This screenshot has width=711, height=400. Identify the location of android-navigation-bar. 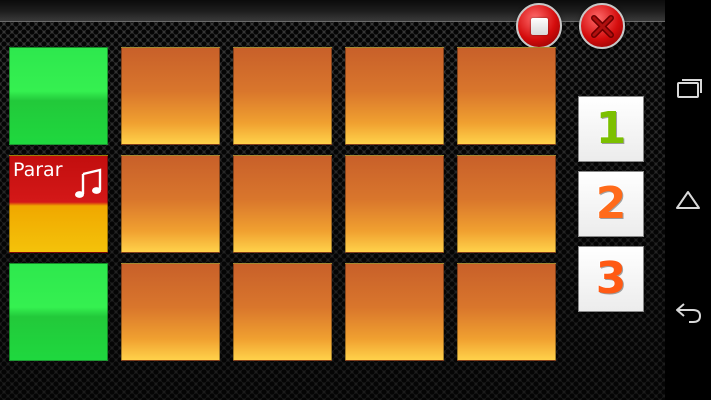
(688, 200).